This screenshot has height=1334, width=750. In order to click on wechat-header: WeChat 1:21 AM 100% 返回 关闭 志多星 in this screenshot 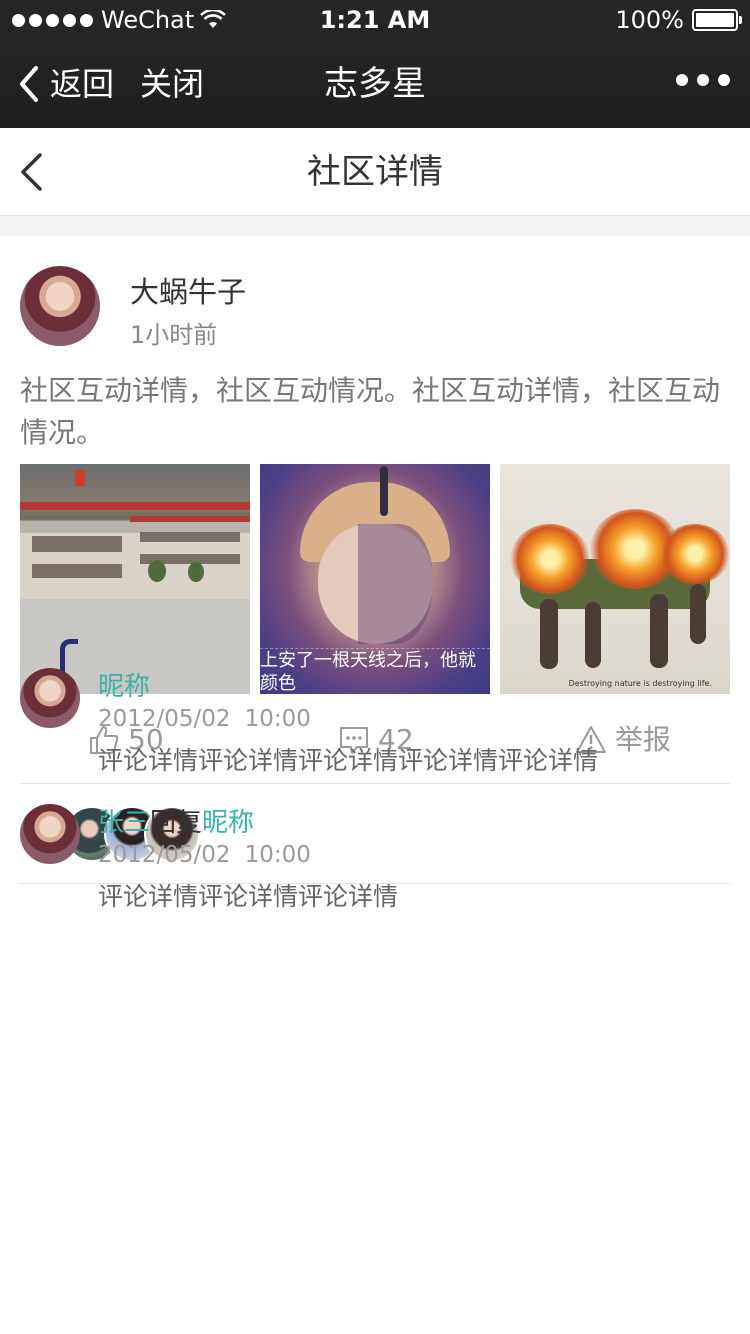, I will do `click(375, 64)`.